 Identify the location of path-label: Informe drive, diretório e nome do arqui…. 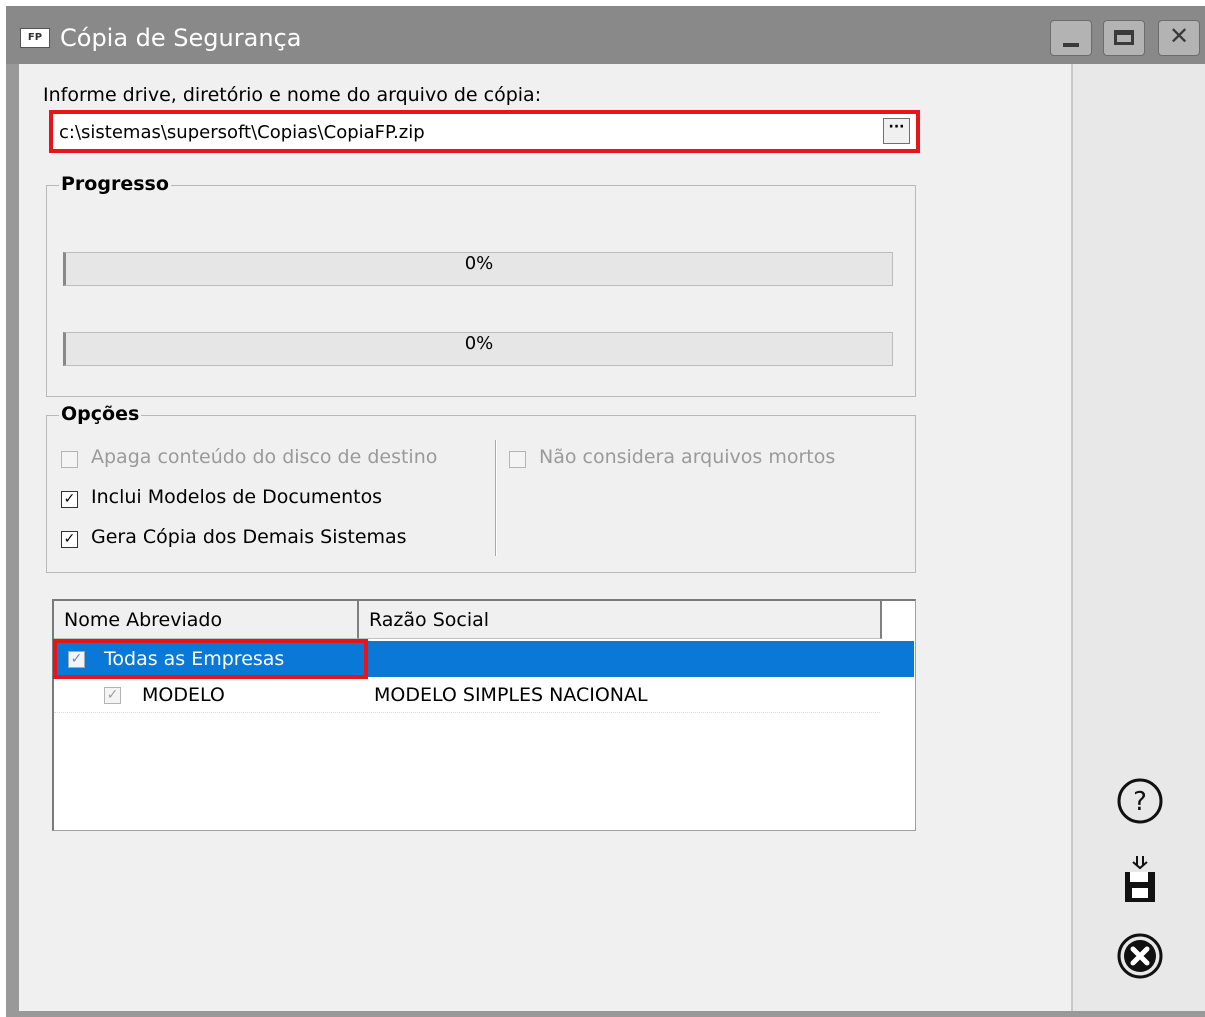
(292, 95).